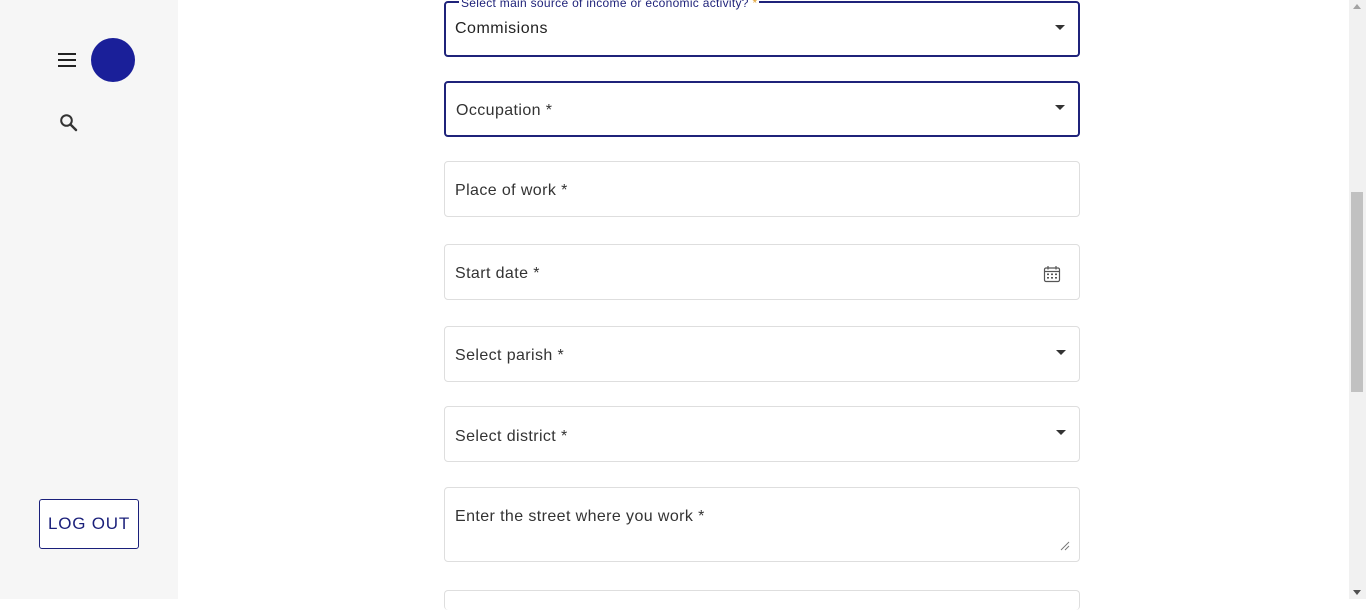  I want to click on district-select: Select district *, so click(762, 434).